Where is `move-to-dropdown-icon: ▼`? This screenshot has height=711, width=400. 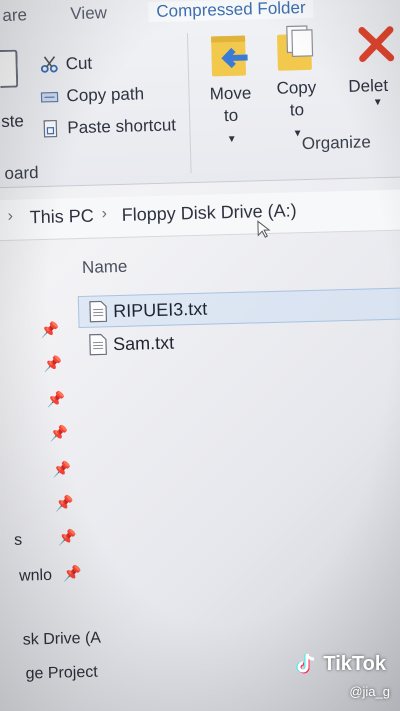 move-to-dropdown-icon: ▼ is located at coordinates (231, 139).